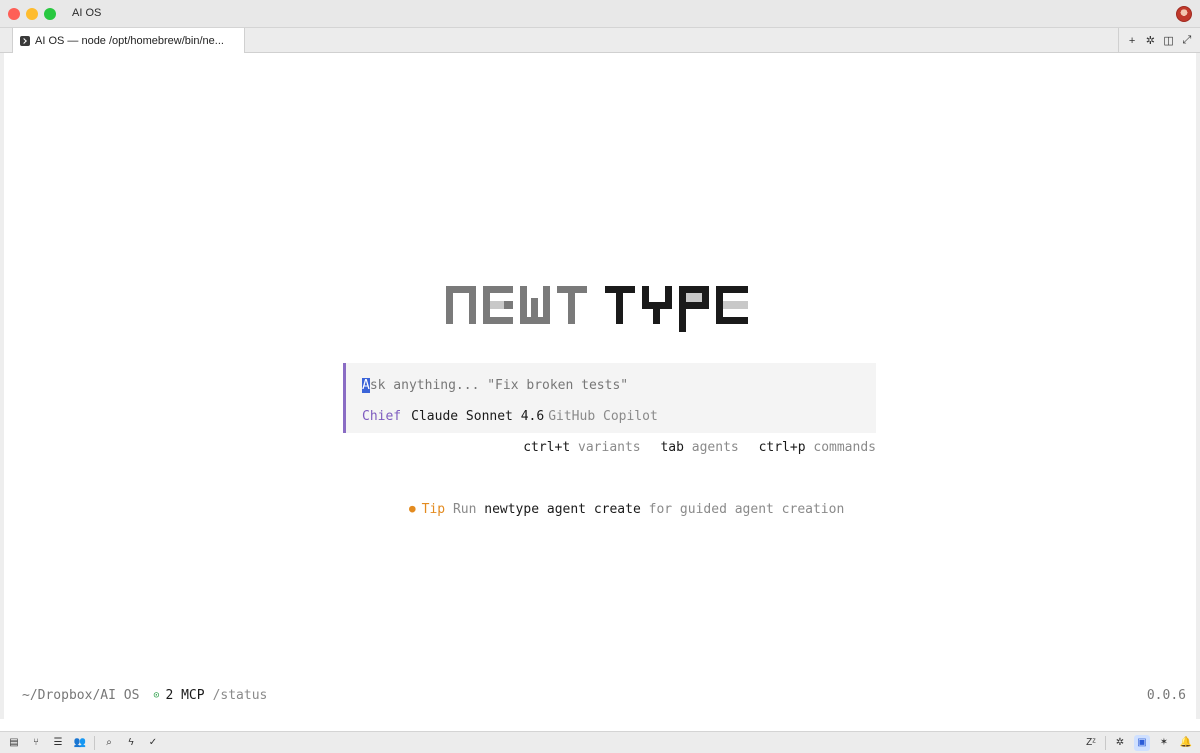  I want to click on check-icon: ✓, so click(153, 743).